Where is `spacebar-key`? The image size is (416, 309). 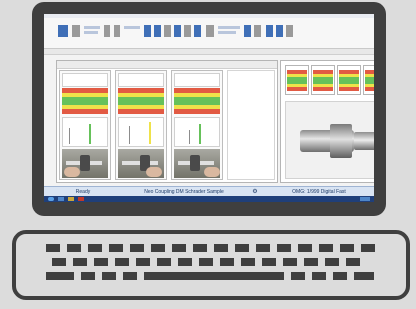 spacebar-key is located at coordinates (214, 276).